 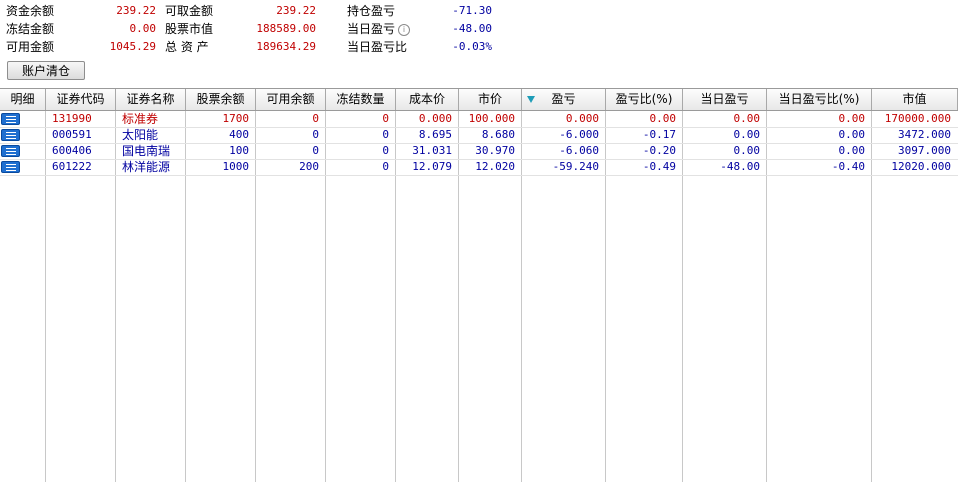 I want to click on fund-balance-label: 资金余额, so click(x=30, y=11).